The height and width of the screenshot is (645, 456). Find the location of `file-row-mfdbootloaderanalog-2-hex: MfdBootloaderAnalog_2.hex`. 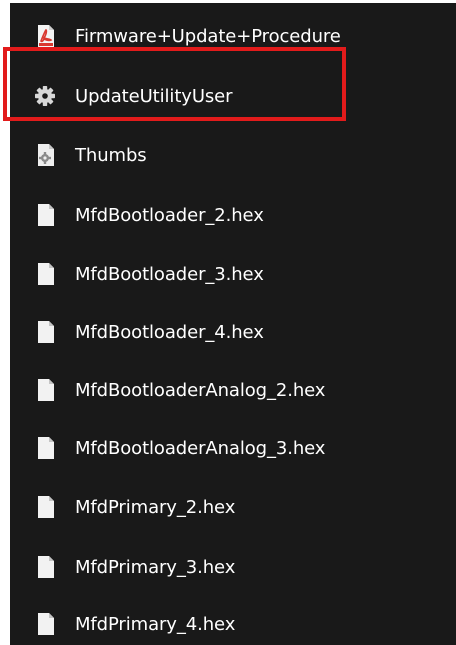

file-row-mfdbootloaderanalog-2-hex: MfdBootloaderAnalog_2.hex is located at coordinates (233, 391).